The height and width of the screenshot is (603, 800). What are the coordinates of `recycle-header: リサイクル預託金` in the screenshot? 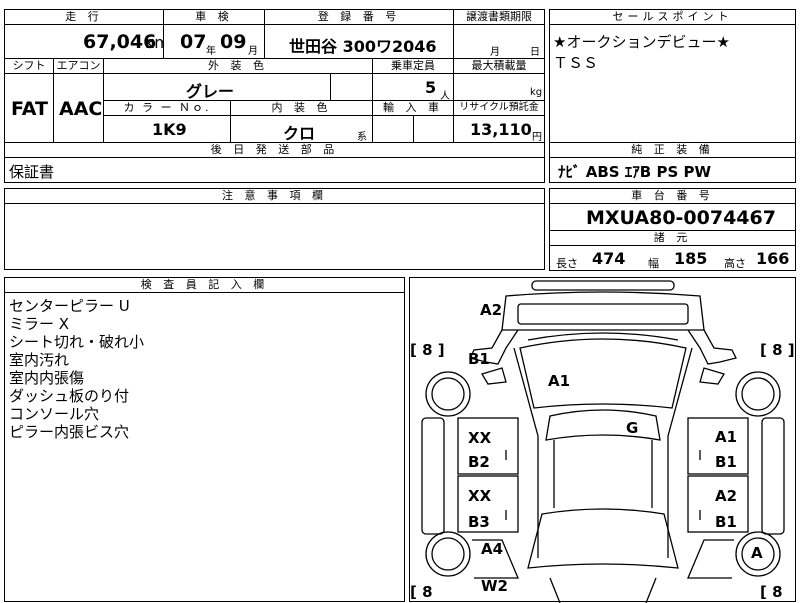 It's located at (499, 108).